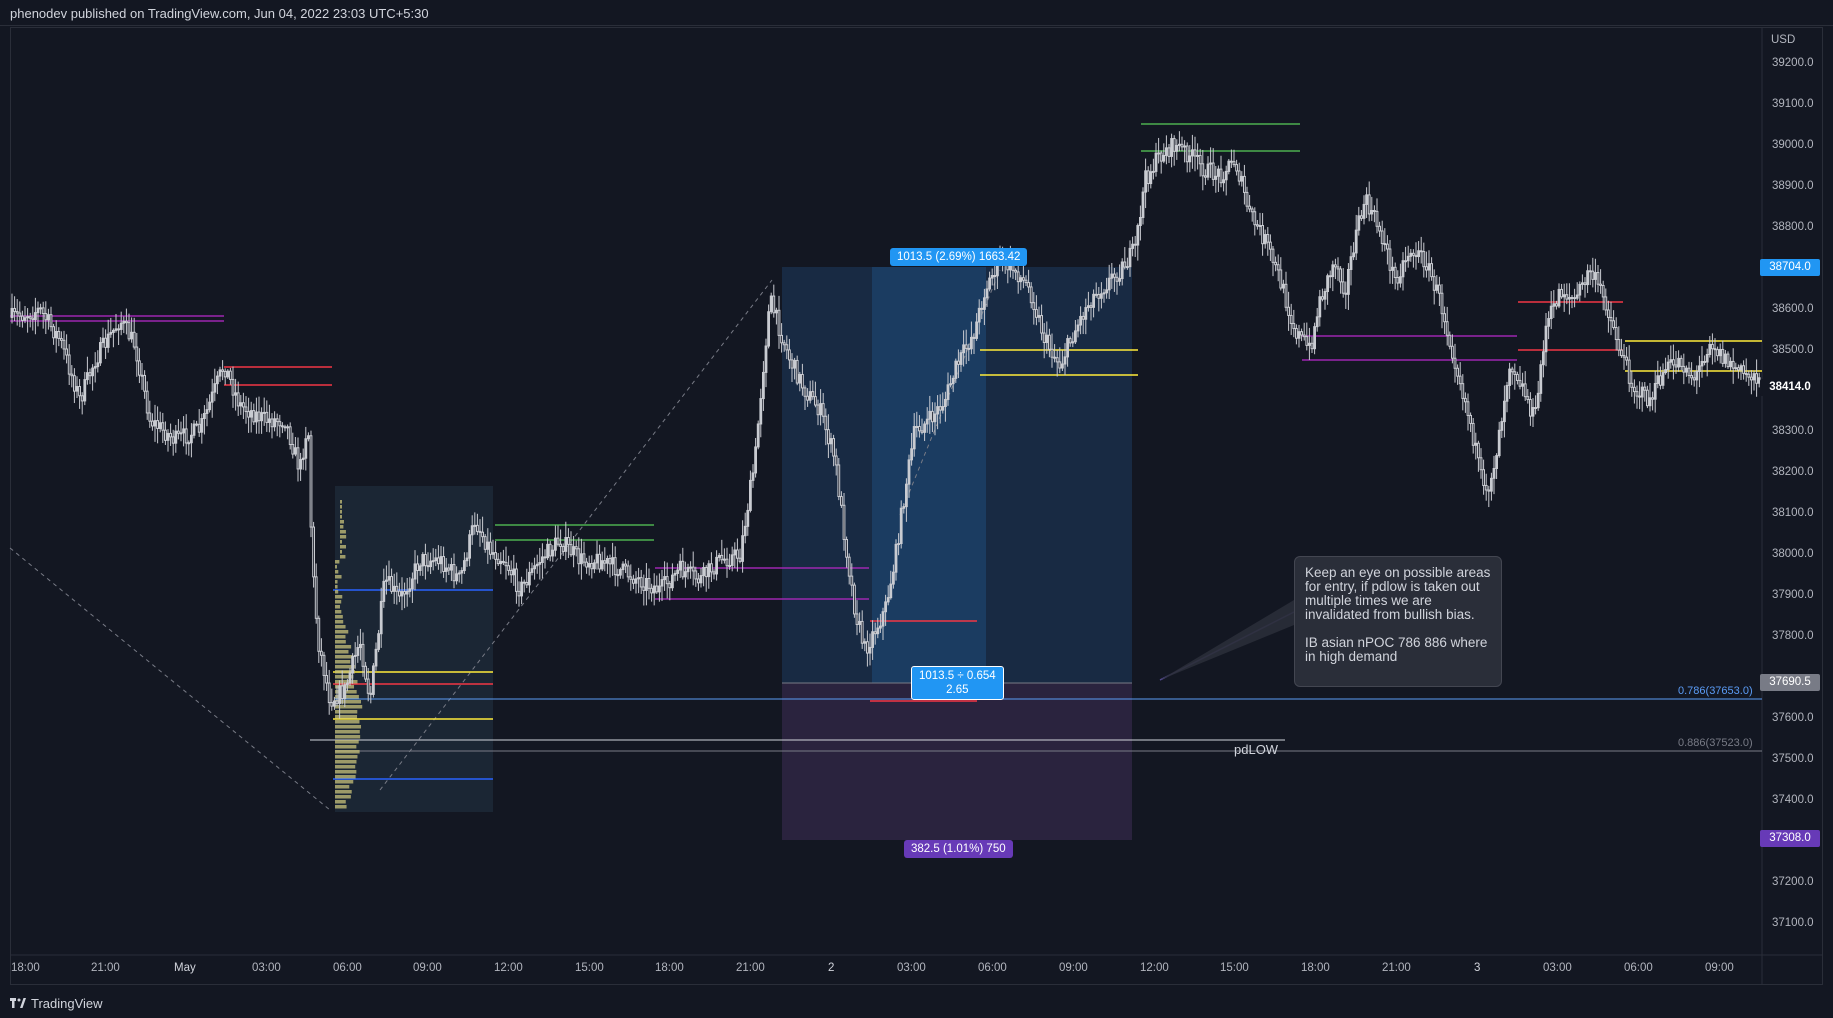 This screenshot has height=1018, width=1833. I want to click on time-tick: 21:00, so click(1396, 968).